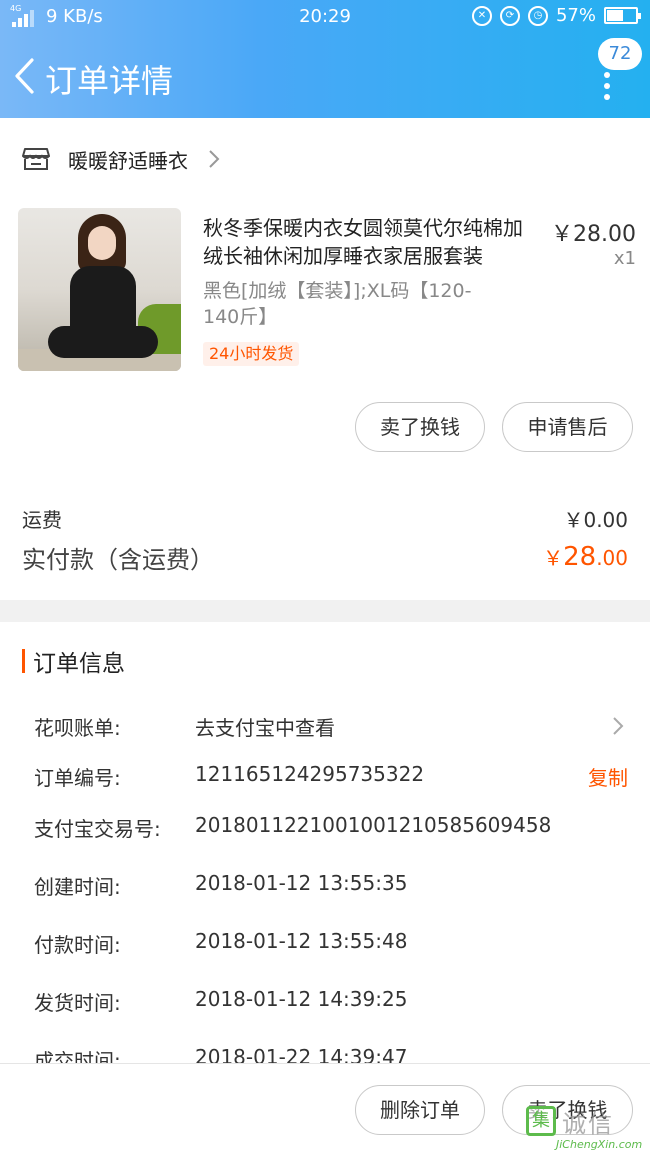  I want to click on paid-amount-label: 实付款（含运费）, so click(118, 560).